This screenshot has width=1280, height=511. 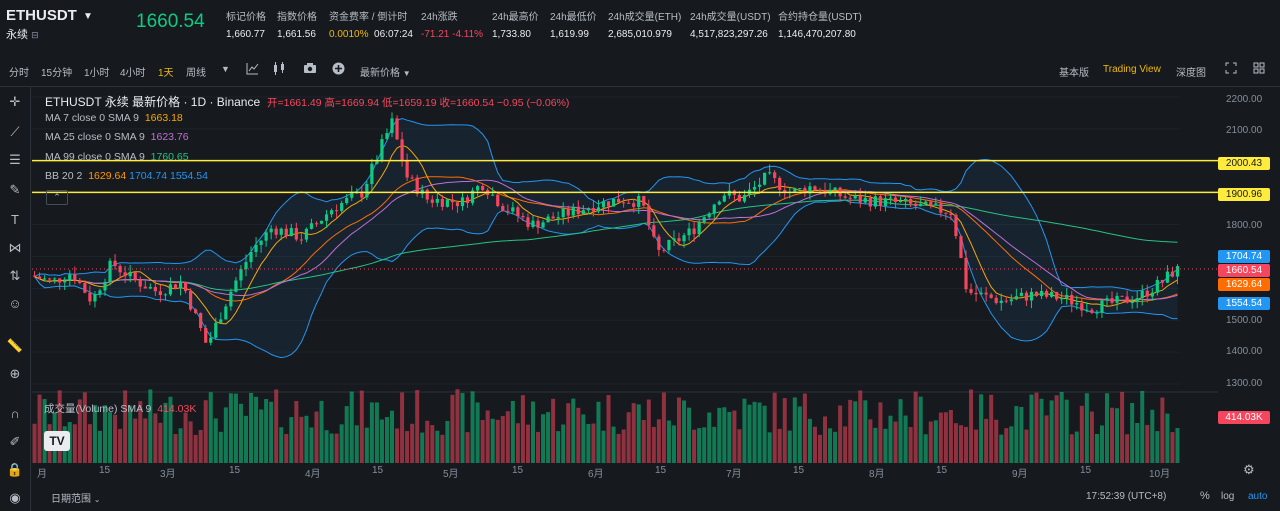 What do you see at coordinates (15, 304) in the screenshot?
I see `emoji-icon: ☺` at bounding box center [15, 304].